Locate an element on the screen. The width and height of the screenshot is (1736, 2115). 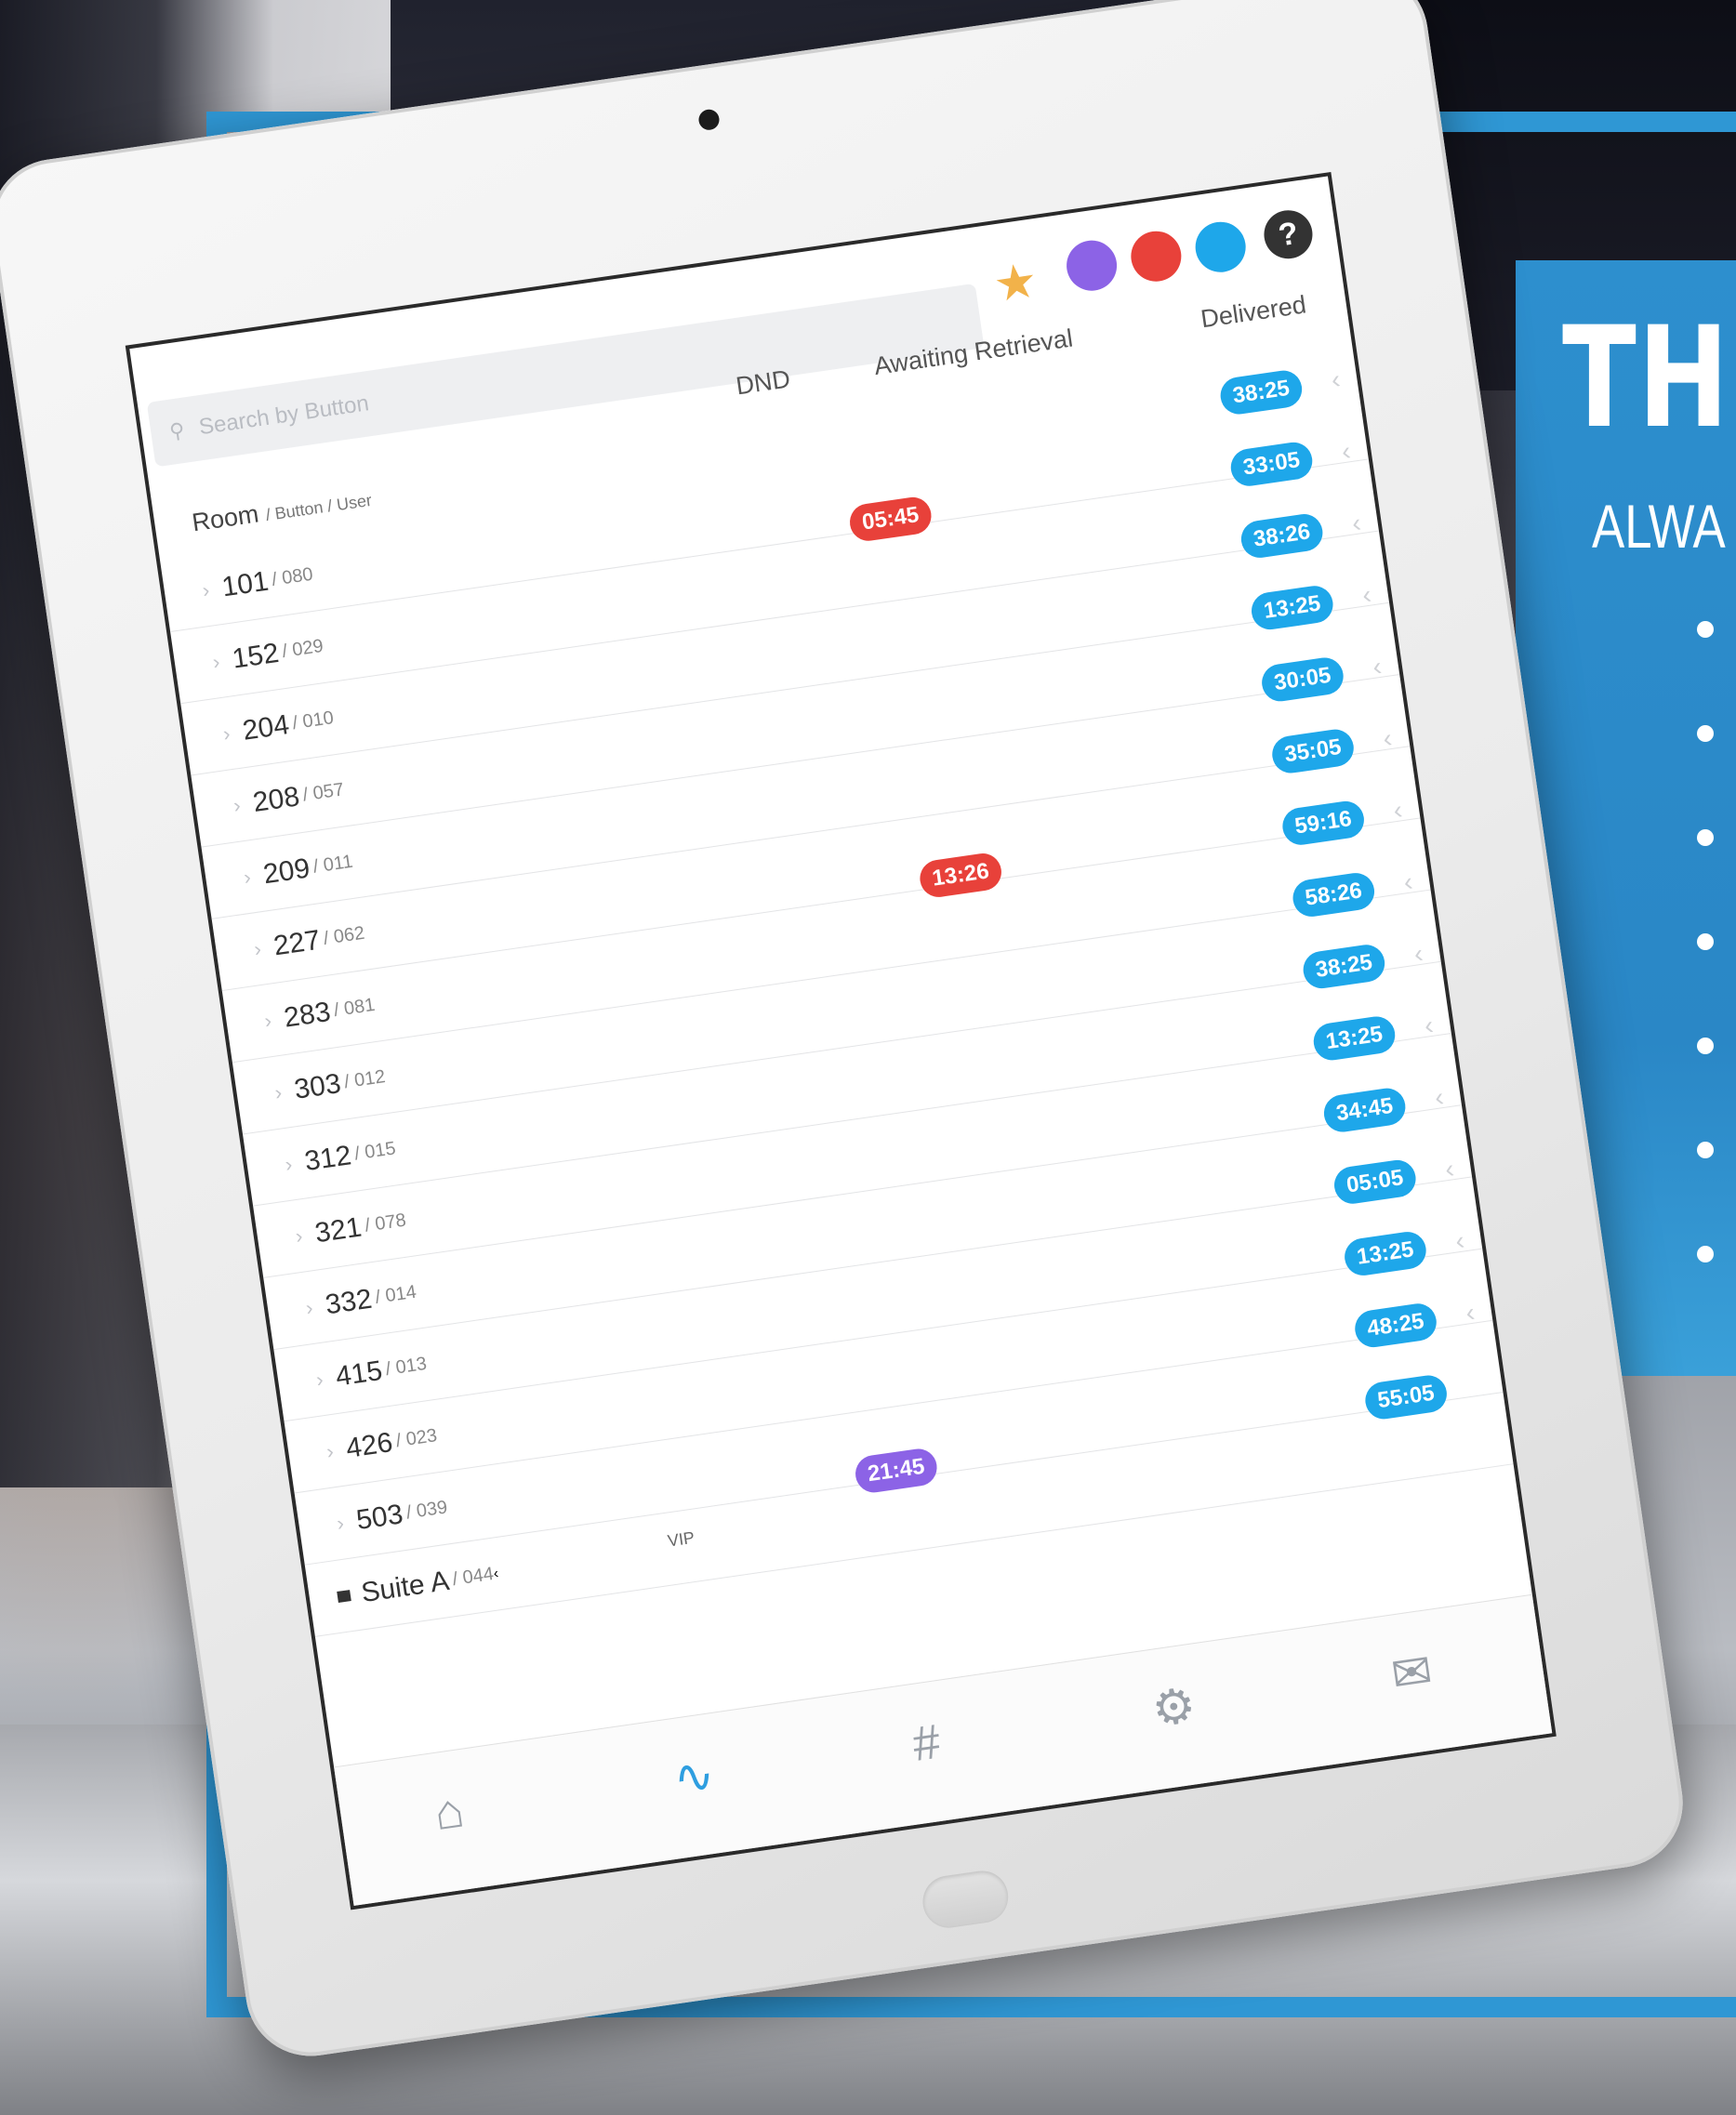
purple-filter-dot is located at coordinates (1091, 266).